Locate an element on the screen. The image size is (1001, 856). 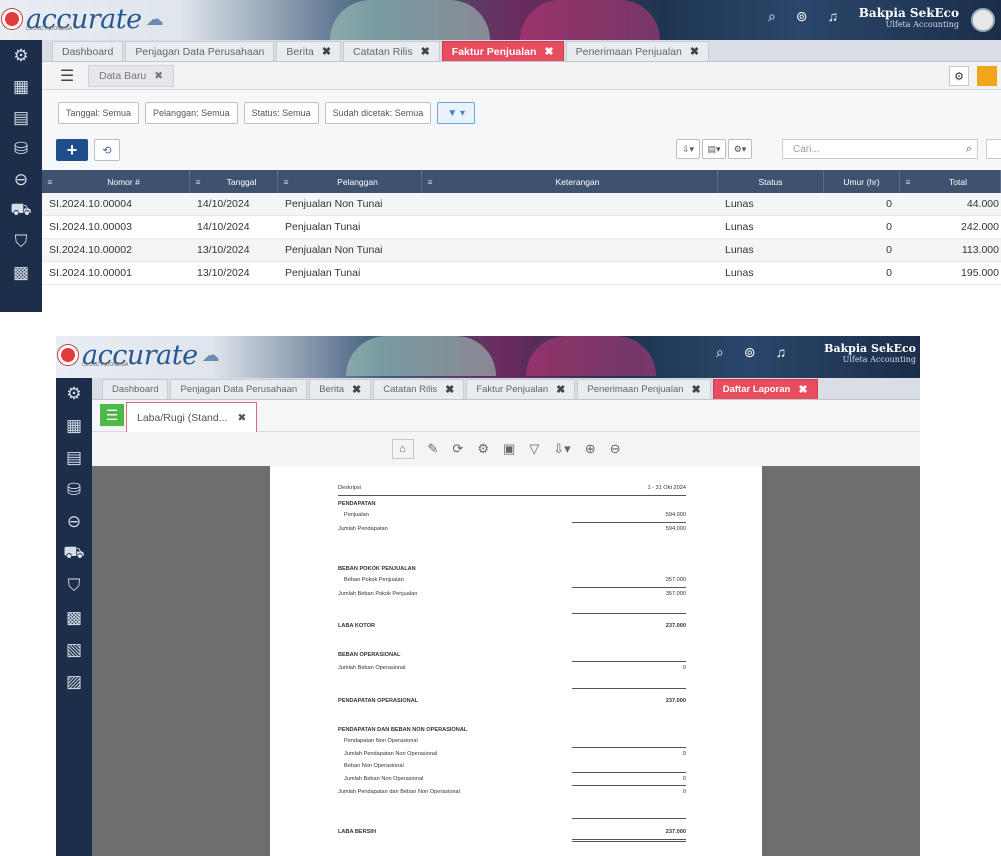
filter-funnel-icon: ▼ ▾ is located at coordinates (456, 113).